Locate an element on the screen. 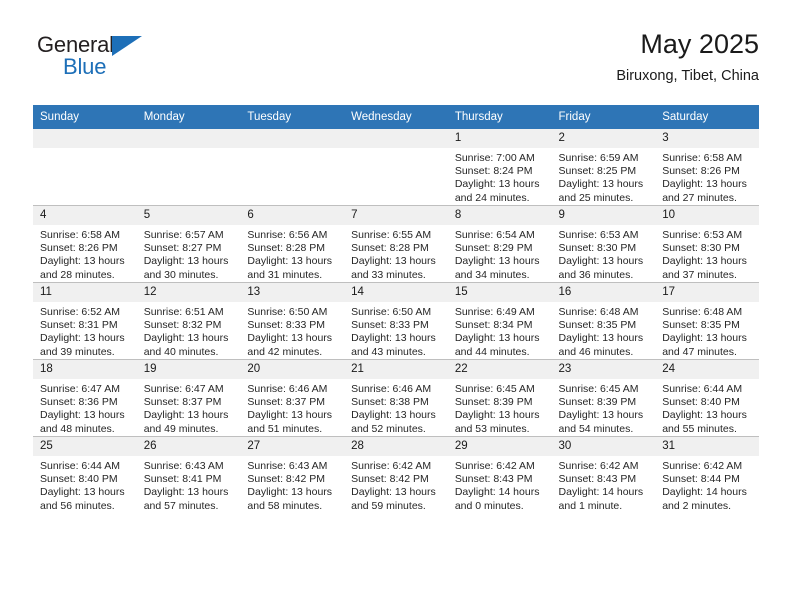  day-number: 11 is located at coordinates (85, 292).